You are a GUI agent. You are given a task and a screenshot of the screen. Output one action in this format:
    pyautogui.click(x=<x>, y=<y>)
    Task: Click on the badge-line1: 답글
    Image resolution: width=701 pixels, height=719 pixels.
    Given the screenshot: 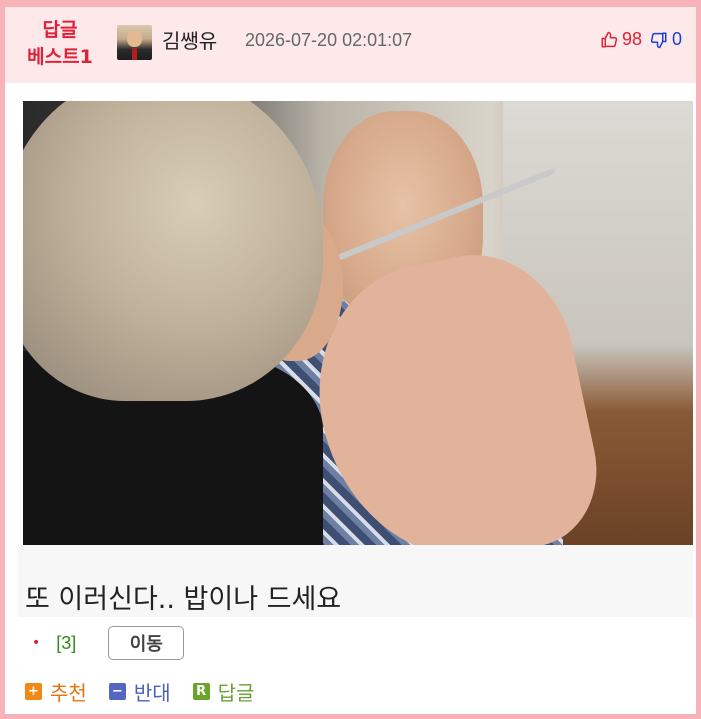 What is the action you would take?
    pyautogui.click(x=60, y=30)
    